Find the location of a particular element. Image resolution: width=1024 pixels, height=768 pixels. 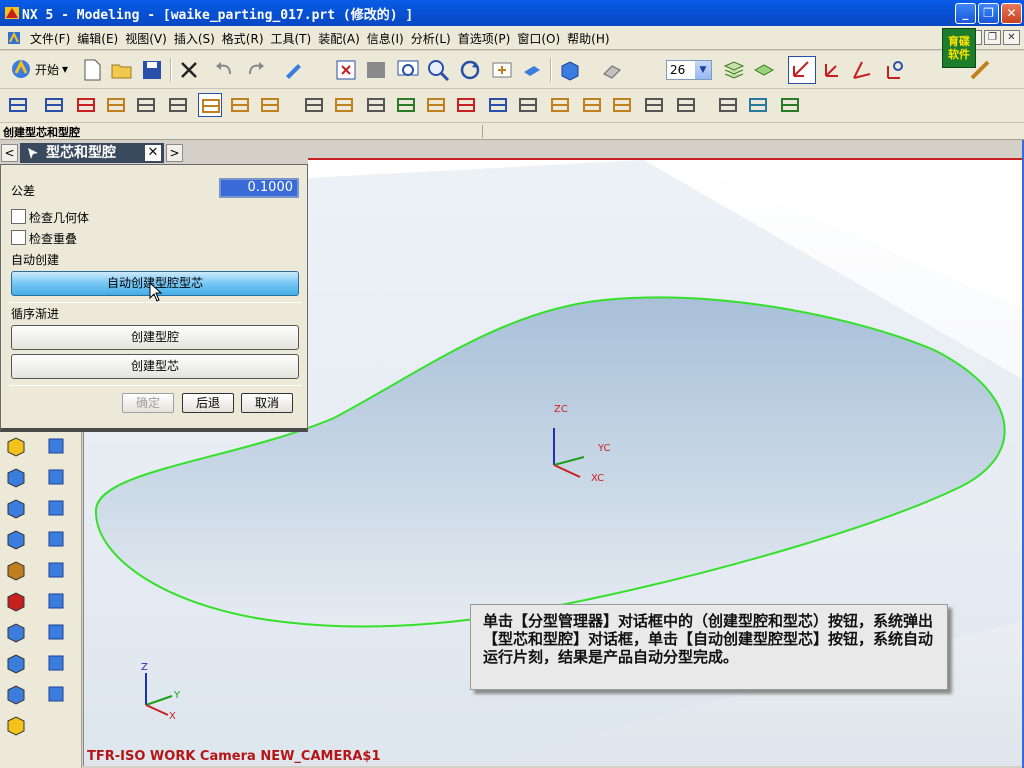

shrinkage-icon is located at coordinates (86, 105).